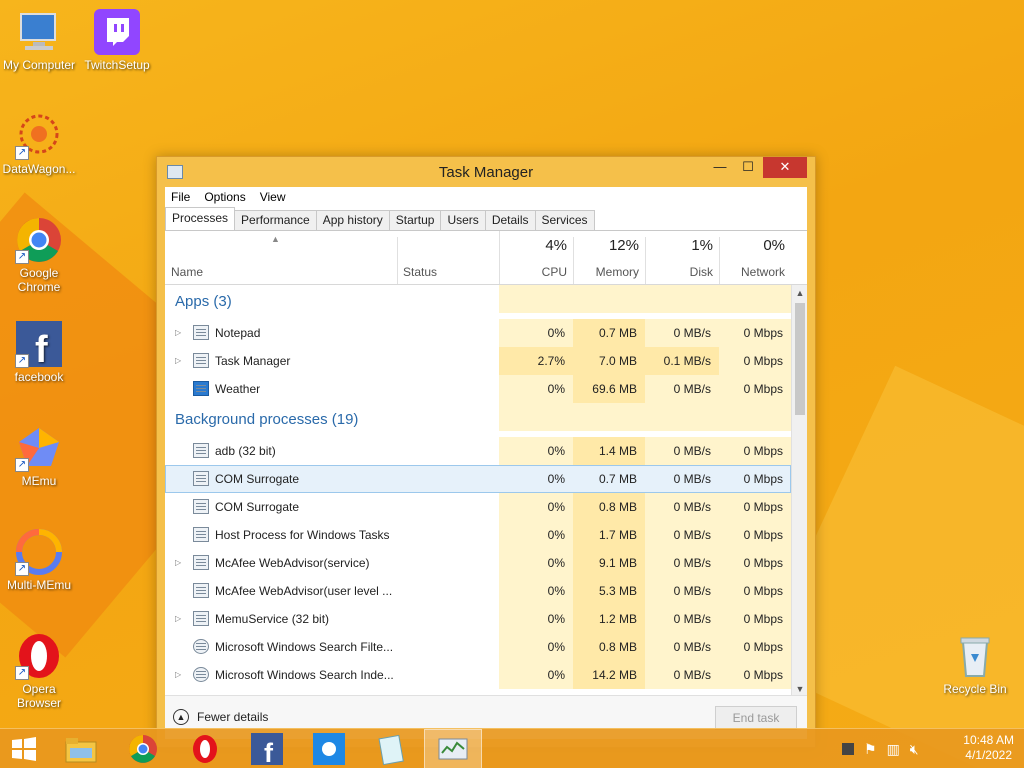 This screenshot has width=1024, height=768. I want to click on chrome-icon, so click(143, 749).